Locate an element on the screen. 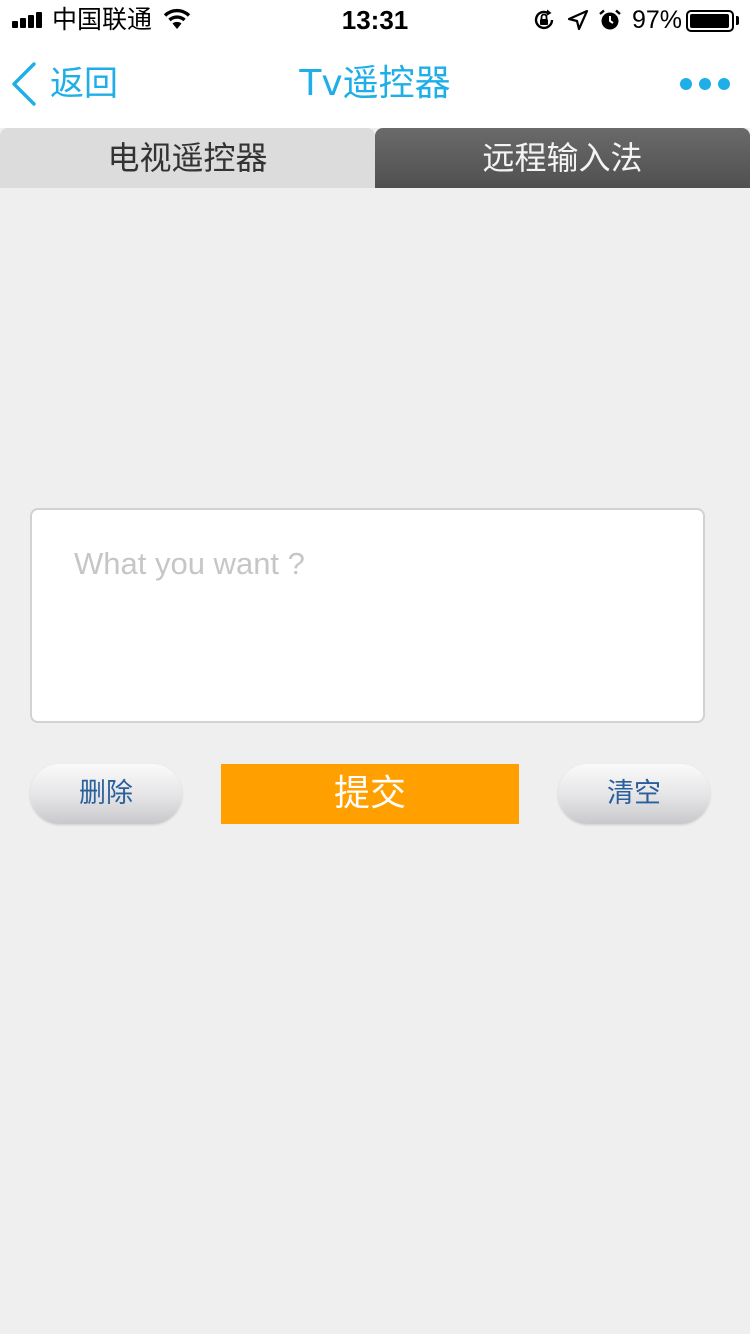 This screenshot has height=1334, width=750. orientation-lock-icon is located at coordinates (544, 19).